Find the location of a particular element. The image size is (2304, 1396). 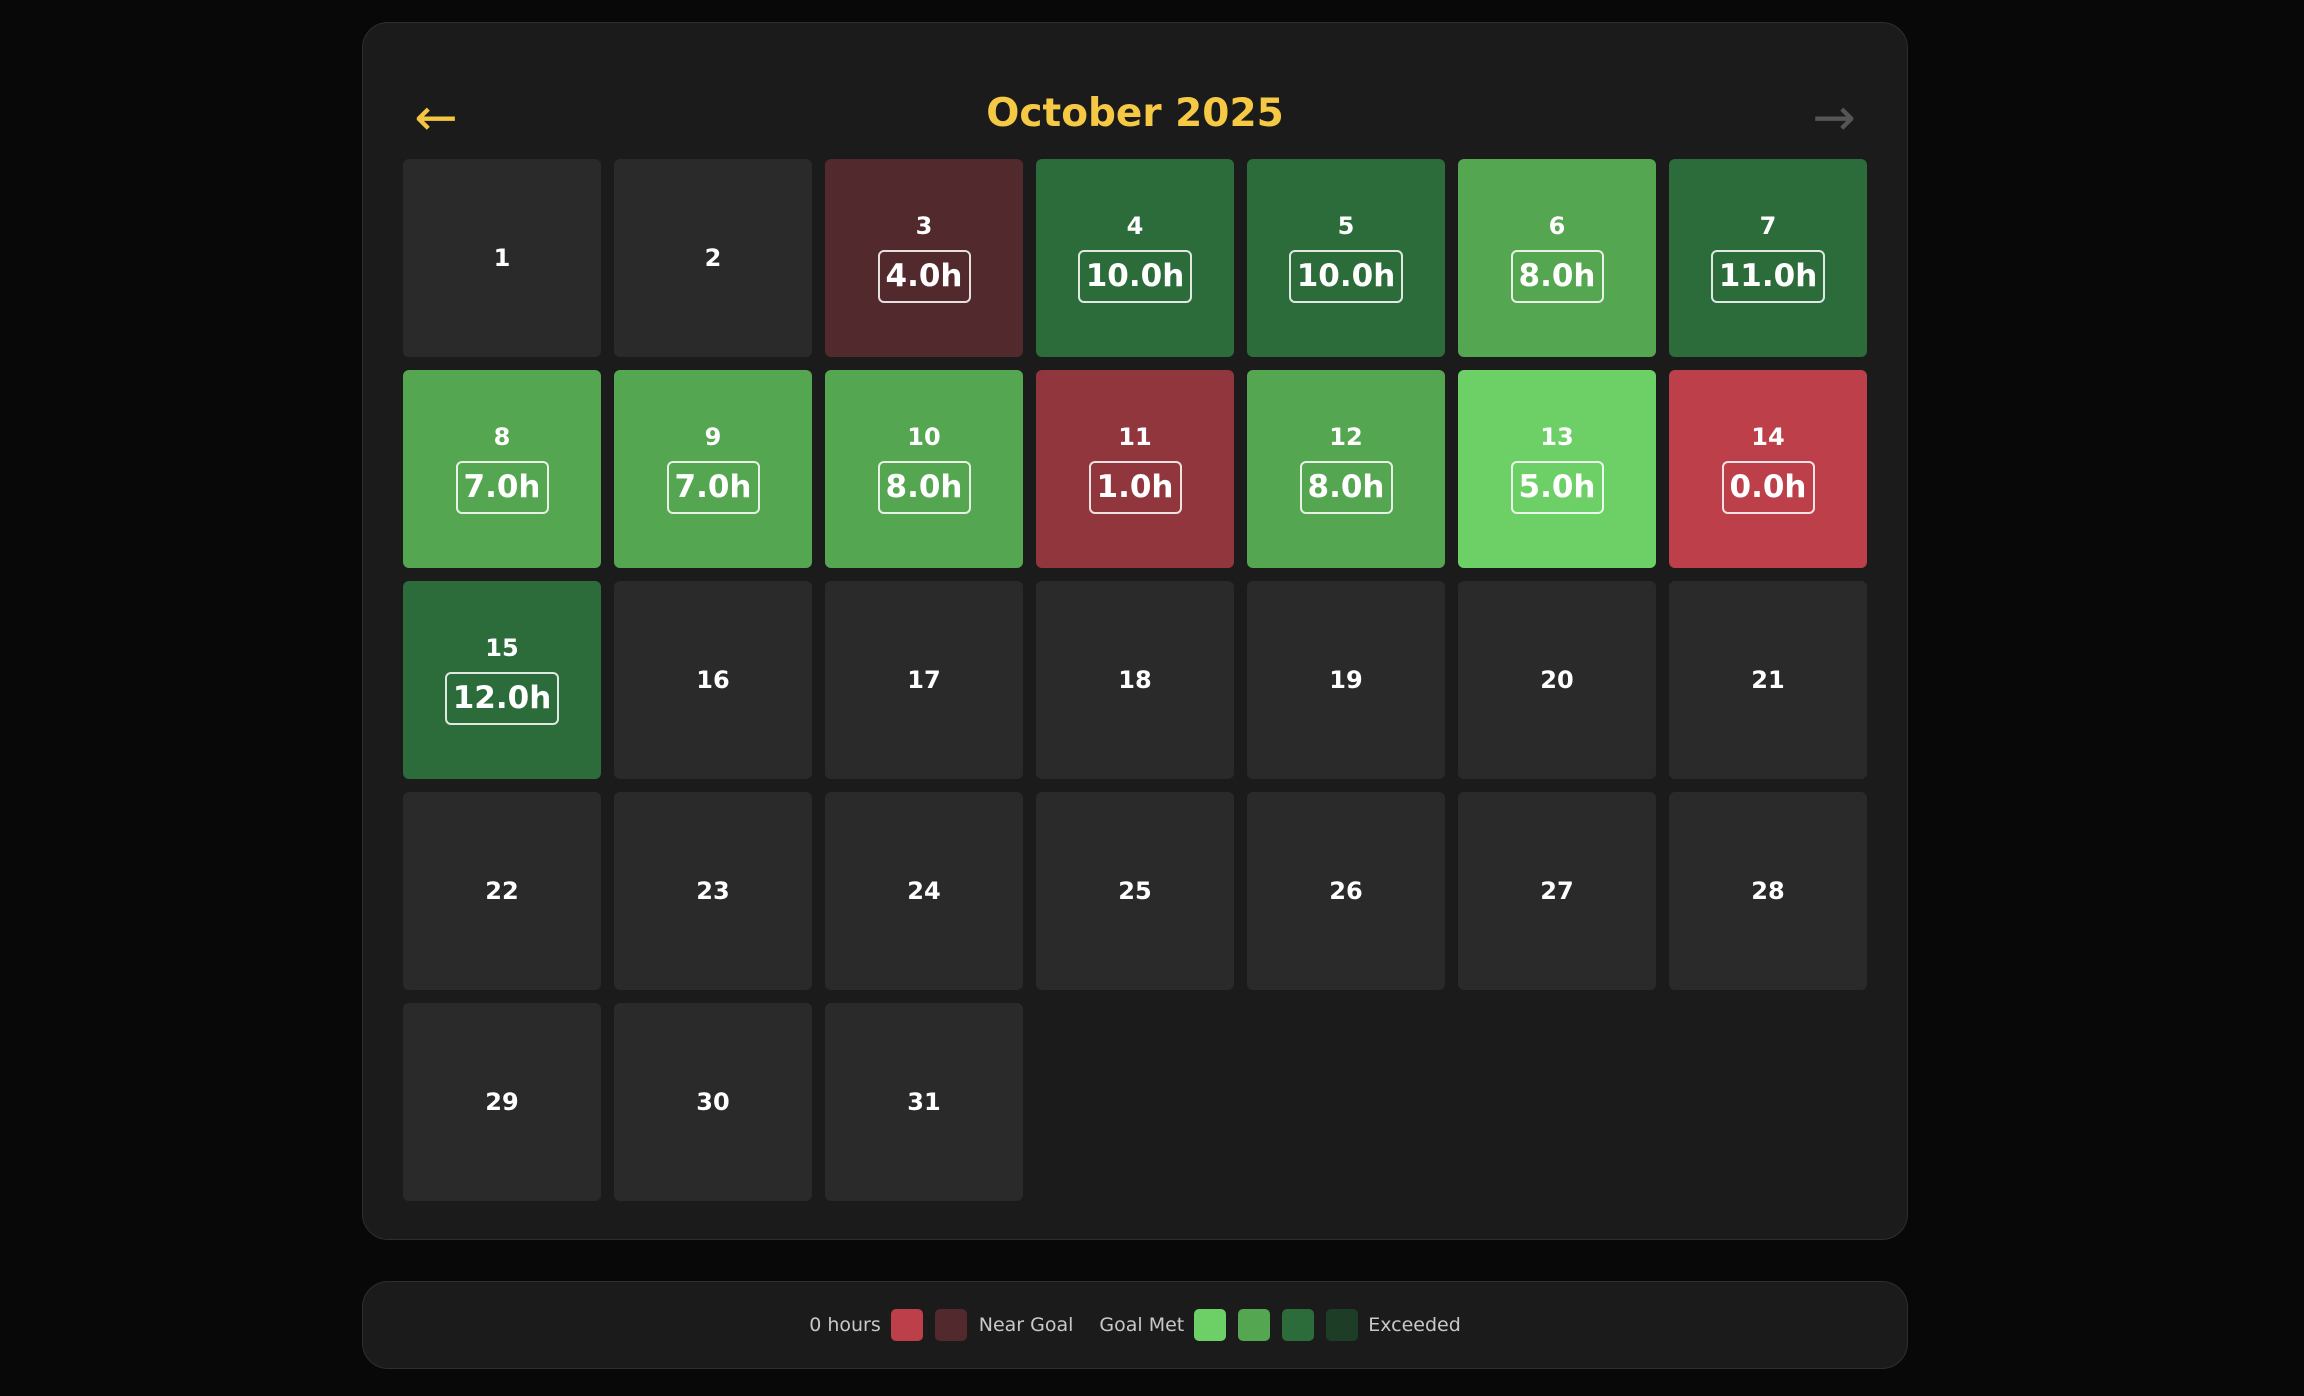

day-cell: 18 is located at coordinates (1135, 680).